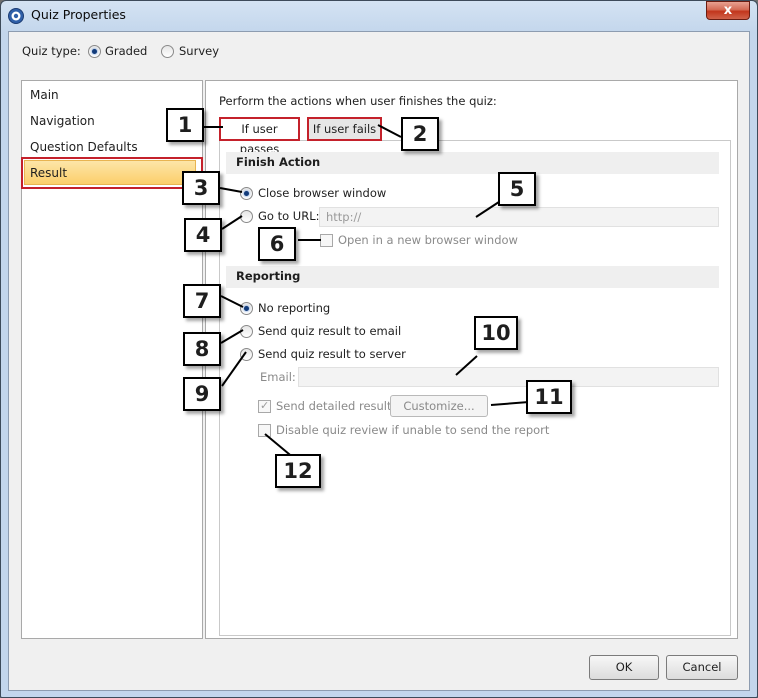 The width and height of the screenshot is (758, 698). What do you see at coordinates (702, 667) in the screenshot?
I see `cancel-button: Cancel` at bounding box center [702, 667].